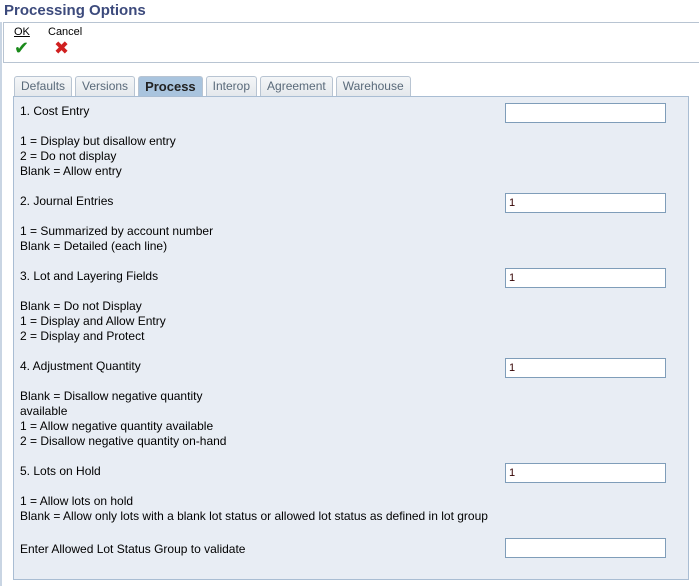 The image size is (699, 586). I want to click on option-help: 1 = Display but disallow entry, so click(98, 141).